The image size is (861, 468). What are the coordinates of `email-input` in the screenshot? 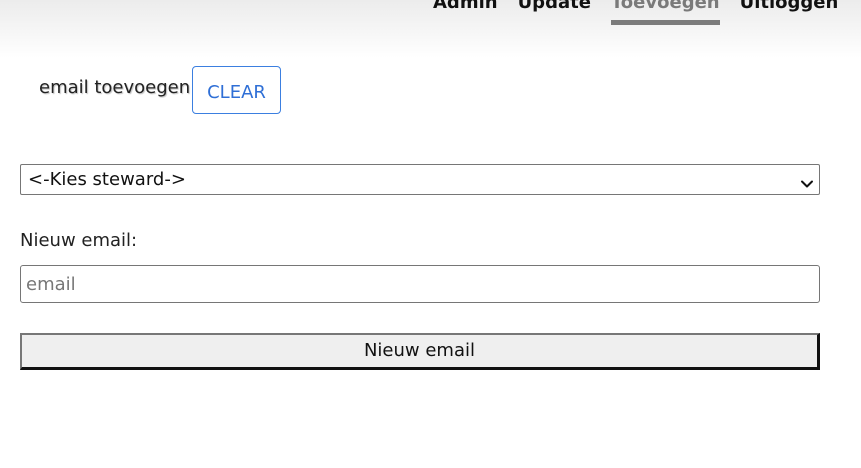 It's located at (420, 284).